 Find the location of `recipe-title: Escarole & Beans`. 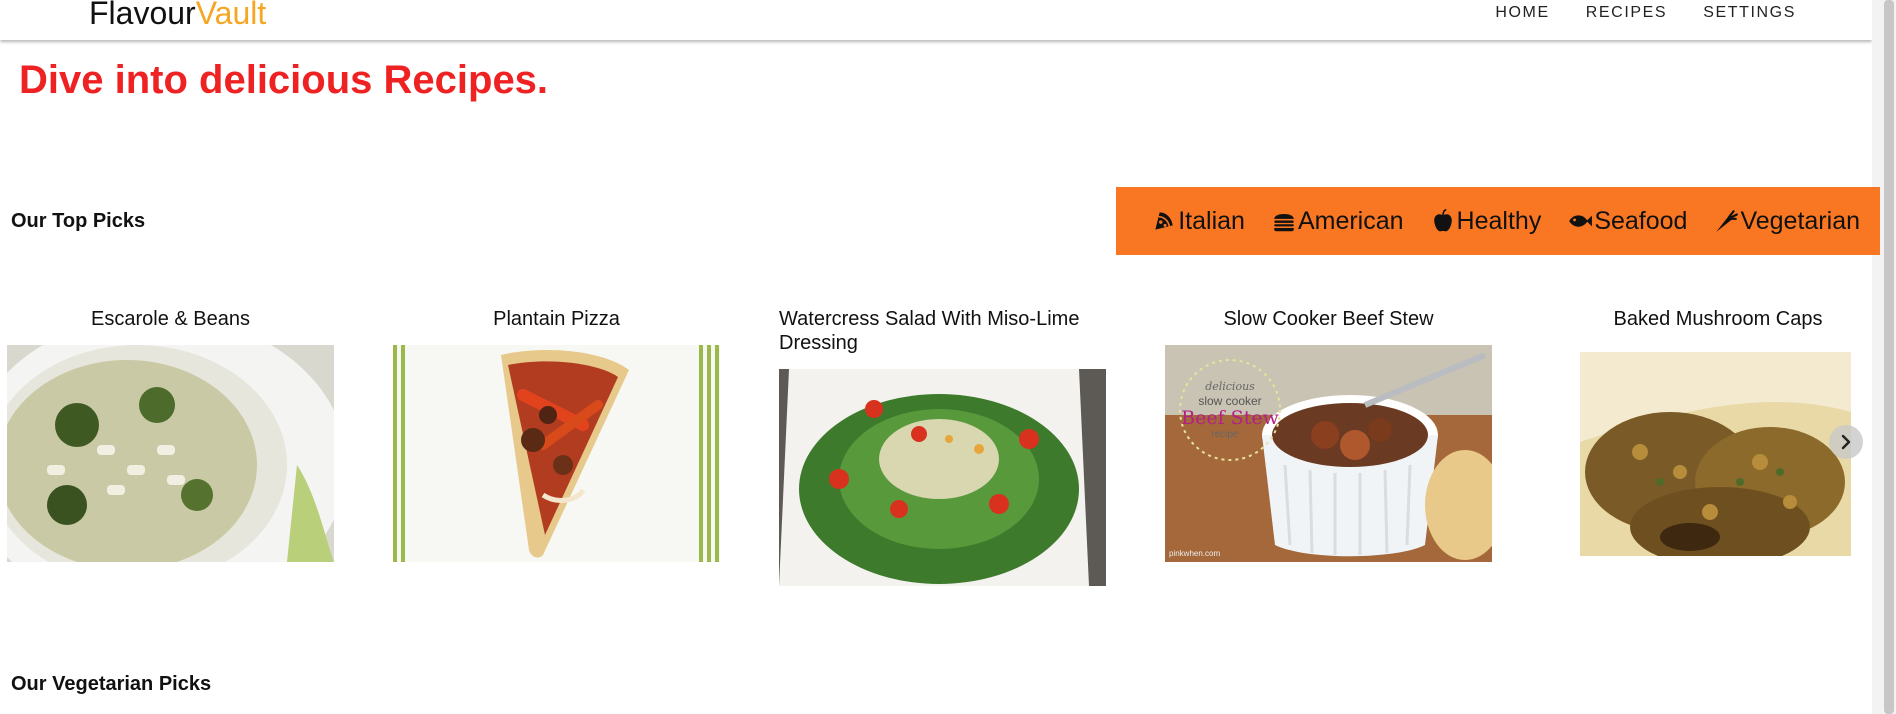

recipe-title: Escarole & Beans is located at coordinates (170, 319).